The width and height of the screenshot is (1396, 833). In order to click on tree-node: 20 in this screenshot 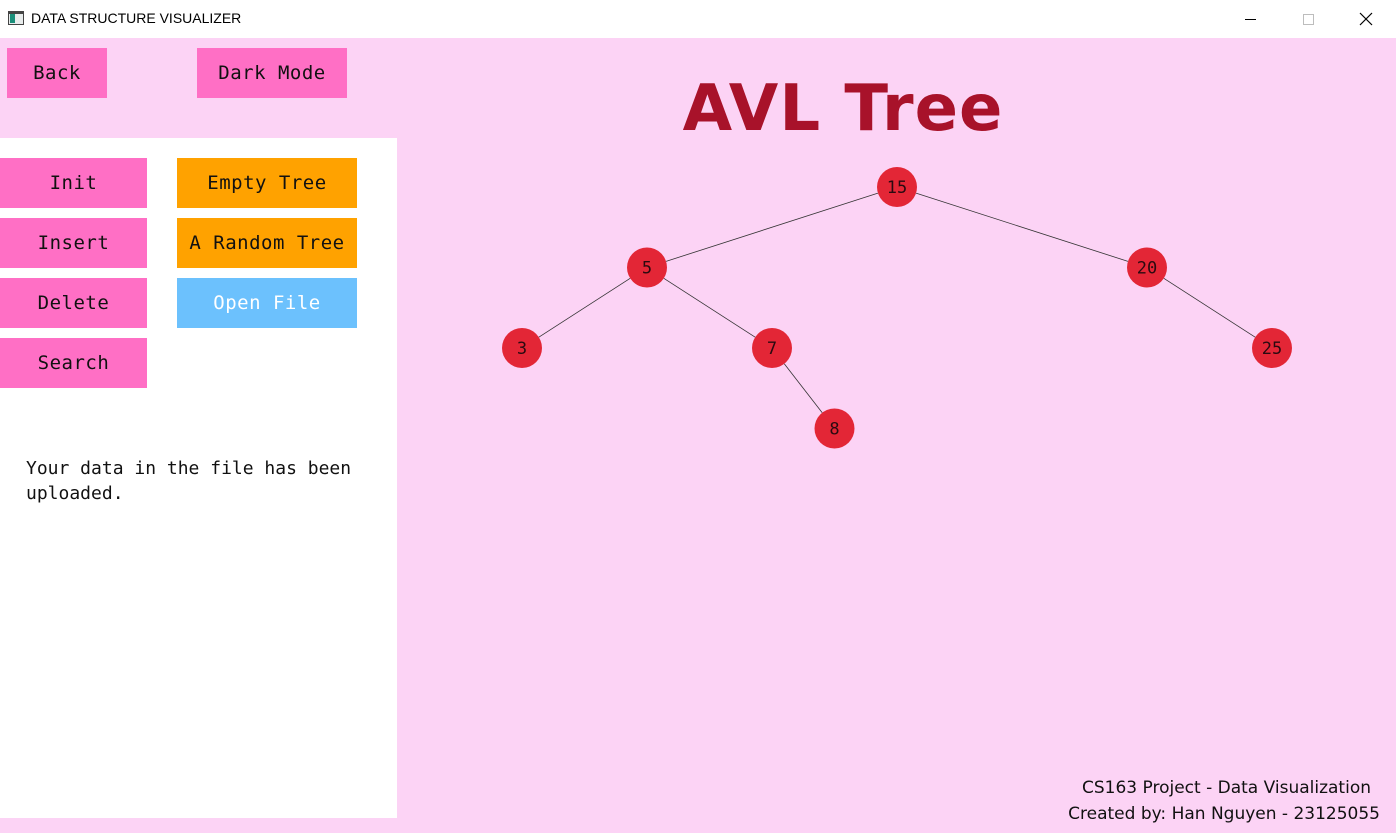, I will do `click(1147, 267)`.